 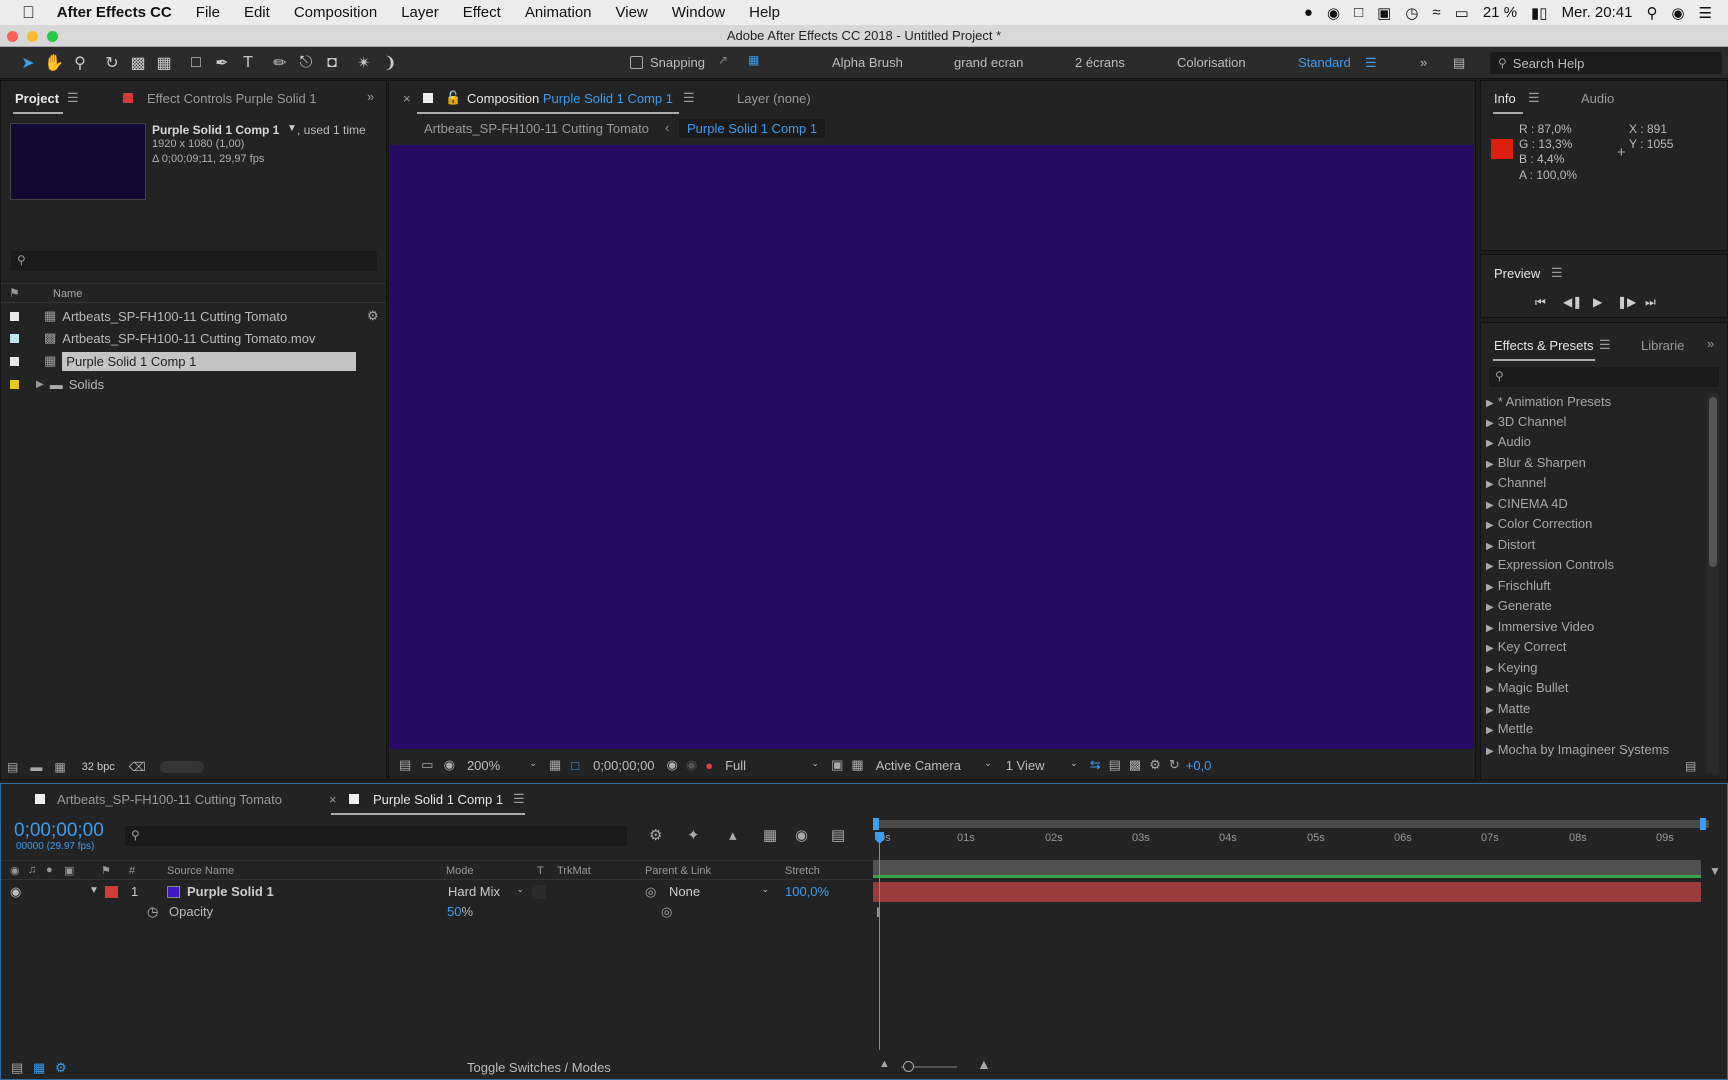 What do you see at coordinates (1174, 765) in the screenshot?
I see `reset-exposure-icon: ↻` at bounding box center [1174, 765].